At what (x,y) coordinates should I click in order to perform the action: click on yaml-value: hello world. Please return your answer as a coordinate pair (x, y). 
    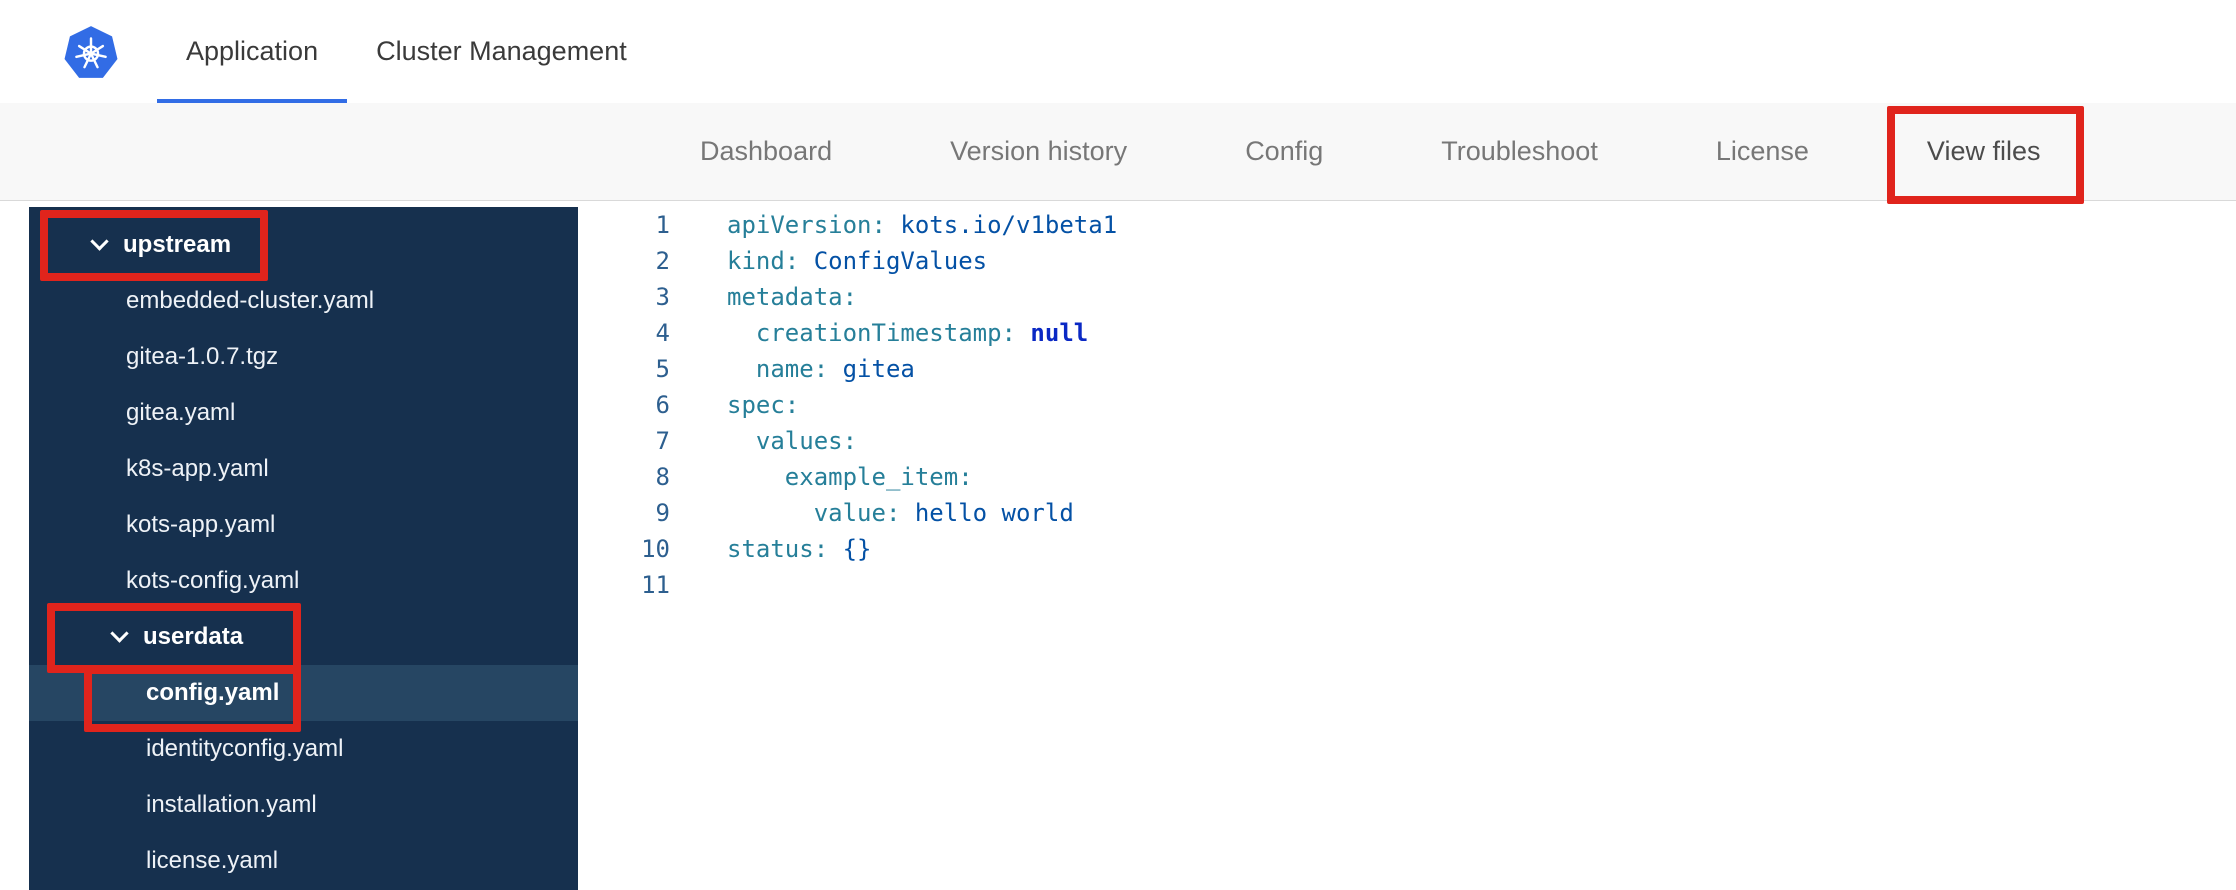
    Looking at the image, I should click on (987, 513).